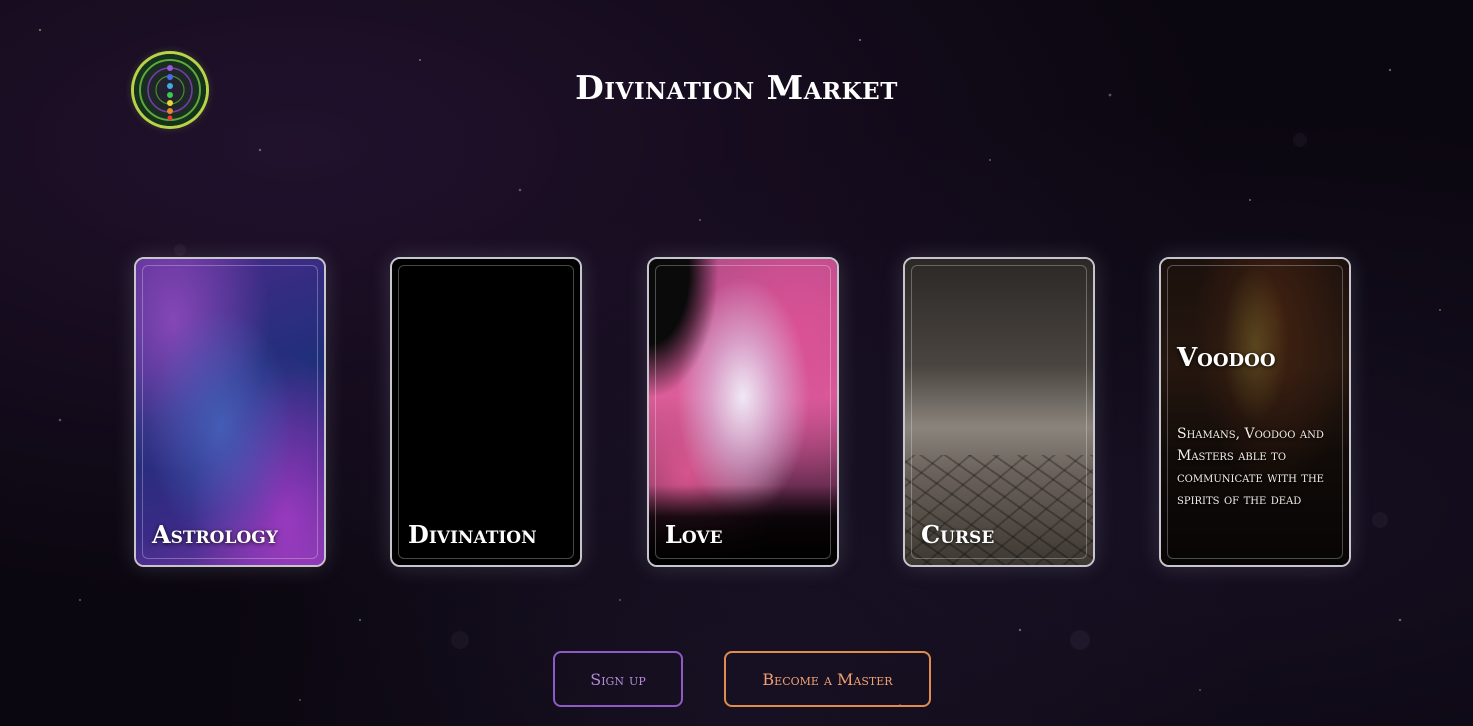 The width and height of the screenshot is (1473, 726). What do you see at coordinates (684, 329) in the screenshot?
I see `tree-silhouette` at bounding box center [684, 329].